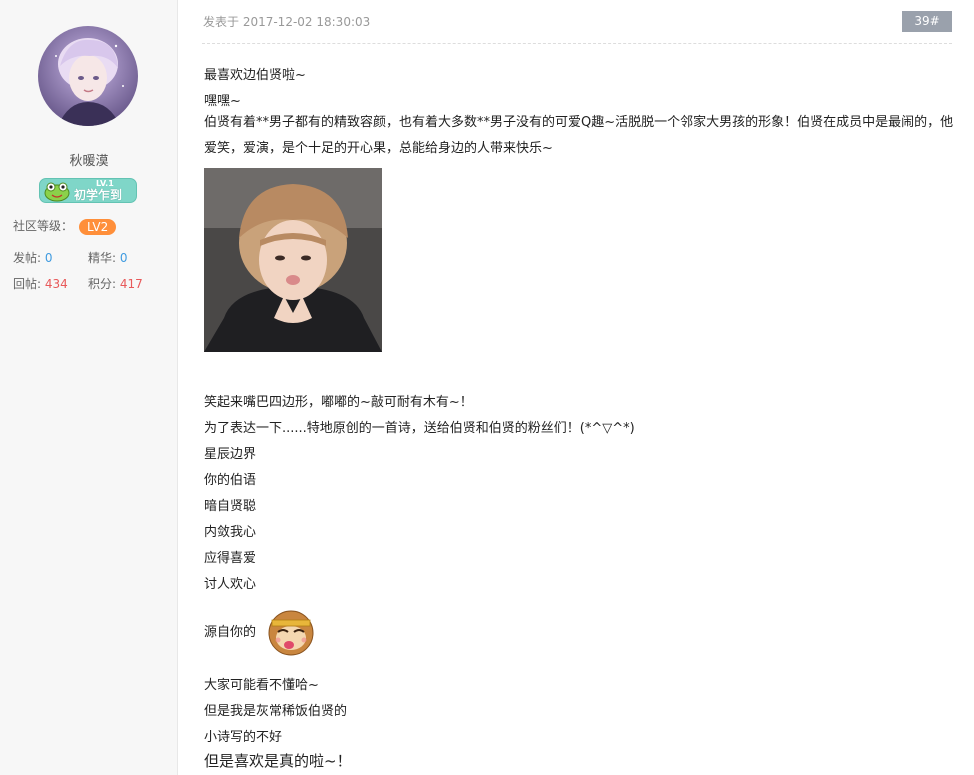  What do you see at coordinates (43, 226) in the screenshot?
I see `community-level-label: 社区等级：` at bounding box center [43, 226].